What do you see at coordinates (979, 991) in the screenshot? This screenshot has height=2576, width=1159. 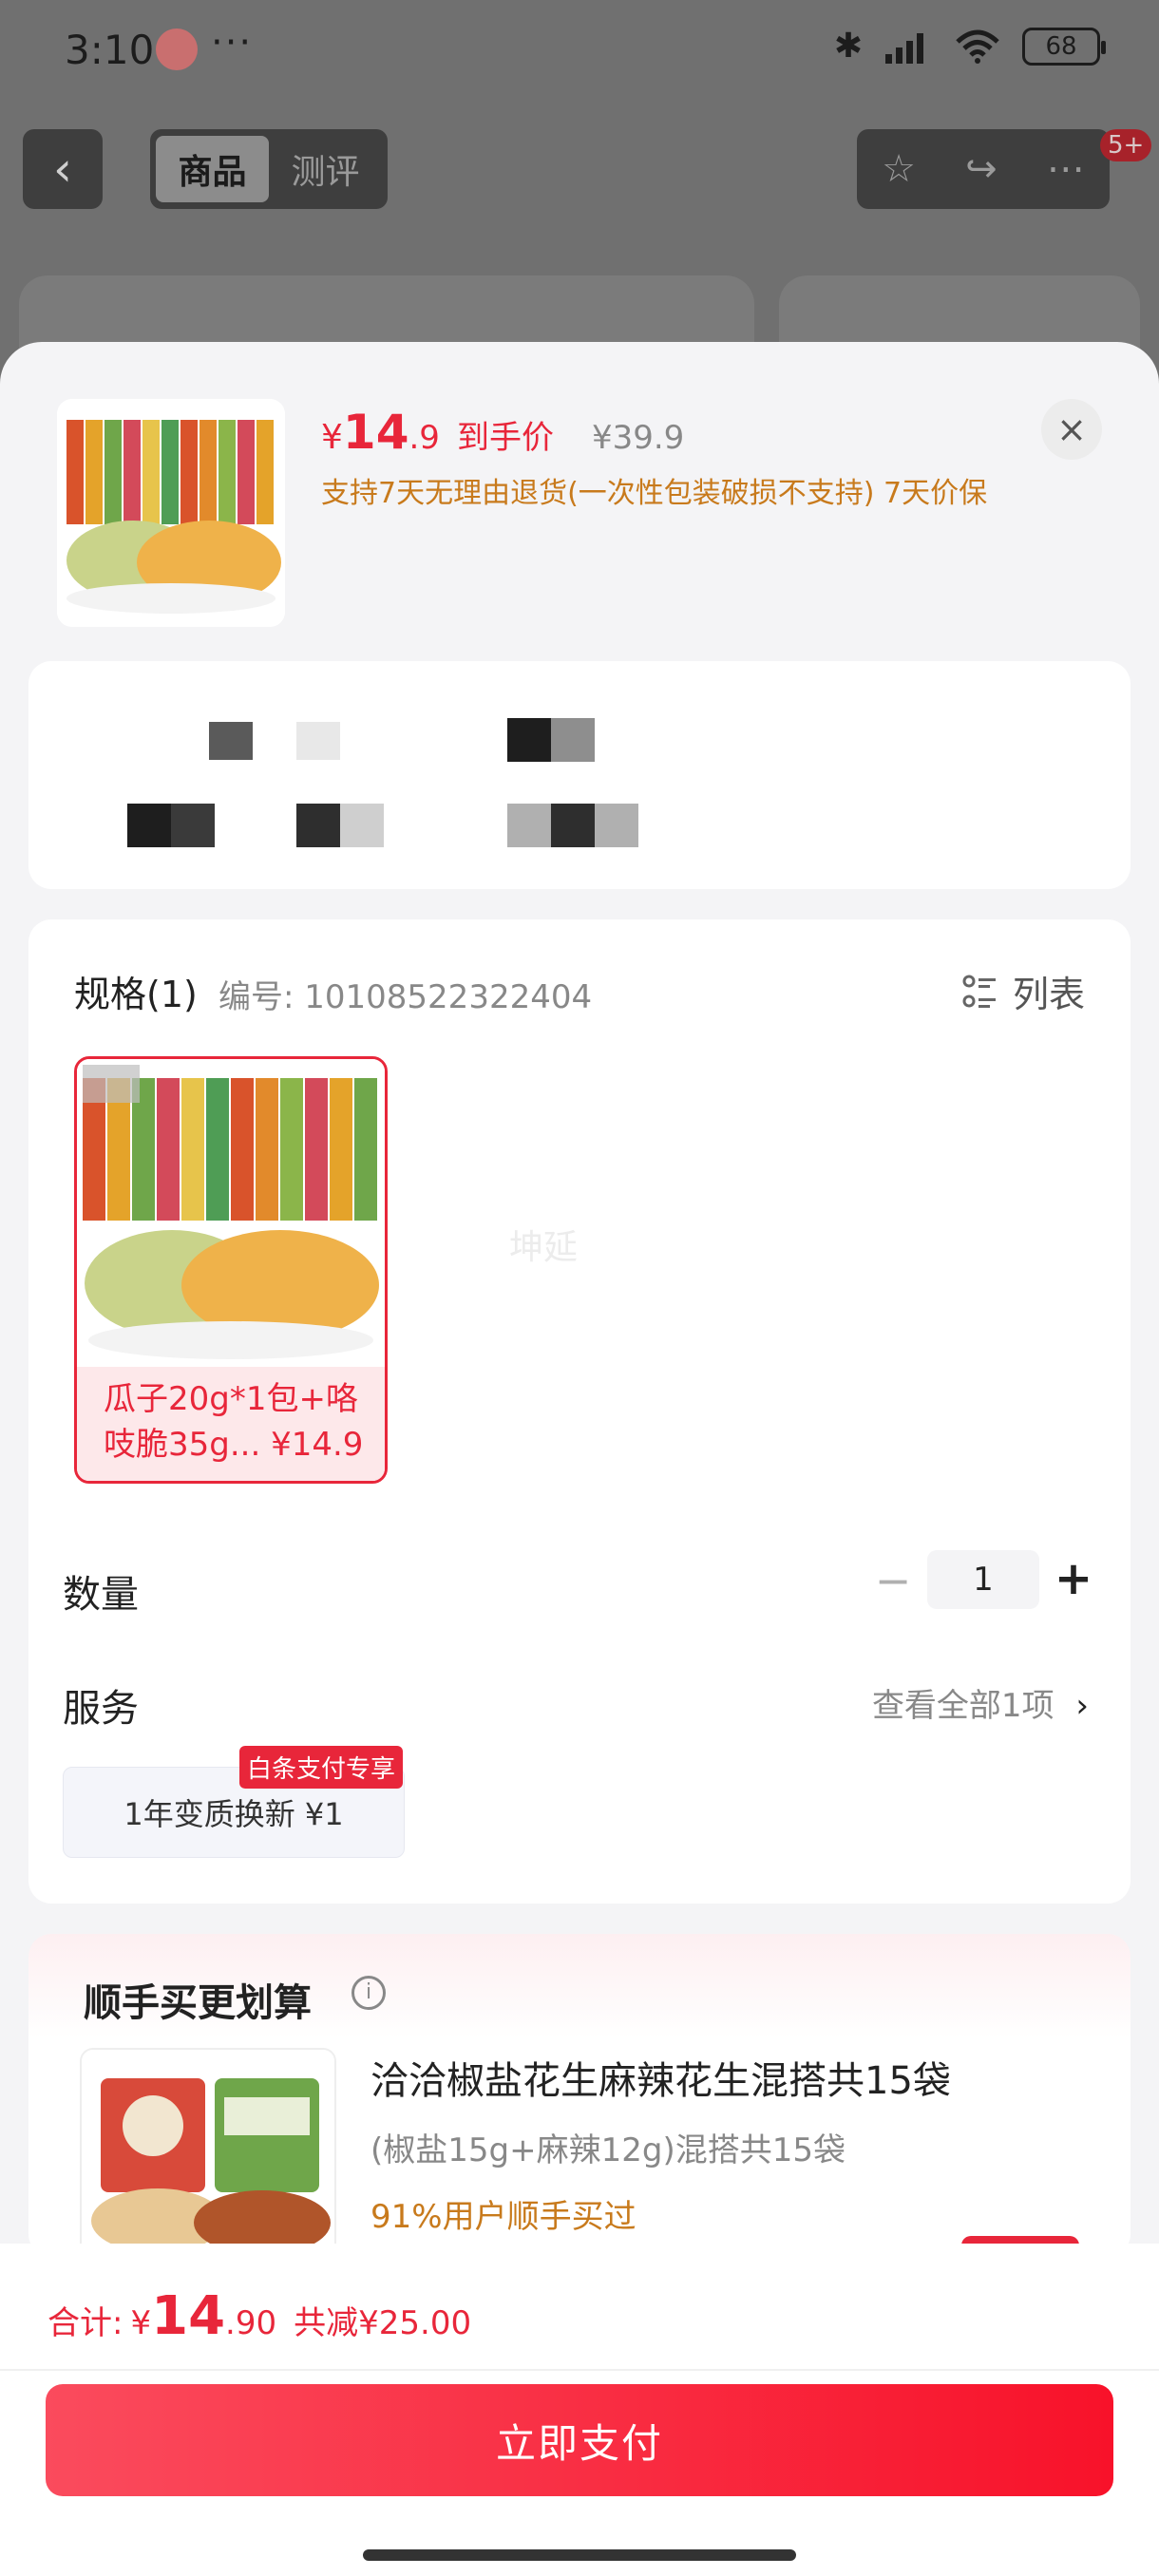 I see `list-icon` at bounding box center [979, 991].